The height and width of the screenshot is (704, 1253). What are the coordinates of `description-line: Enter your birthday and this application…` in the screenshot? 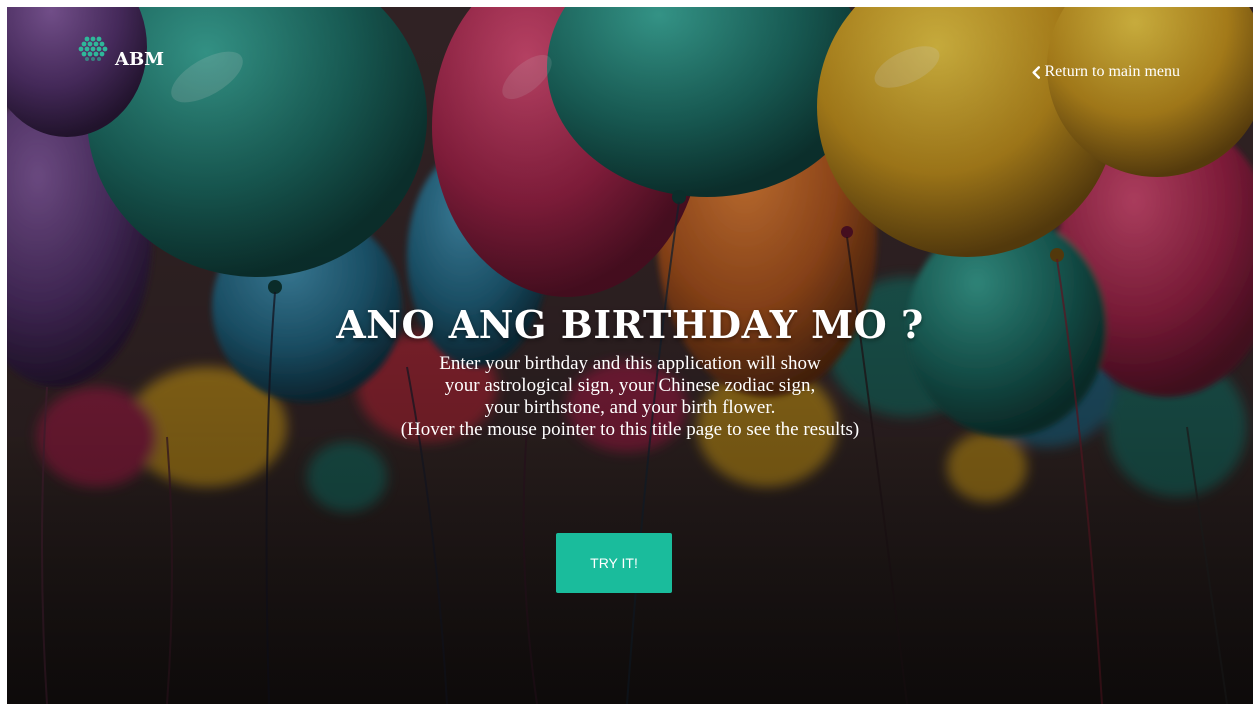 It's located at (630, 363).